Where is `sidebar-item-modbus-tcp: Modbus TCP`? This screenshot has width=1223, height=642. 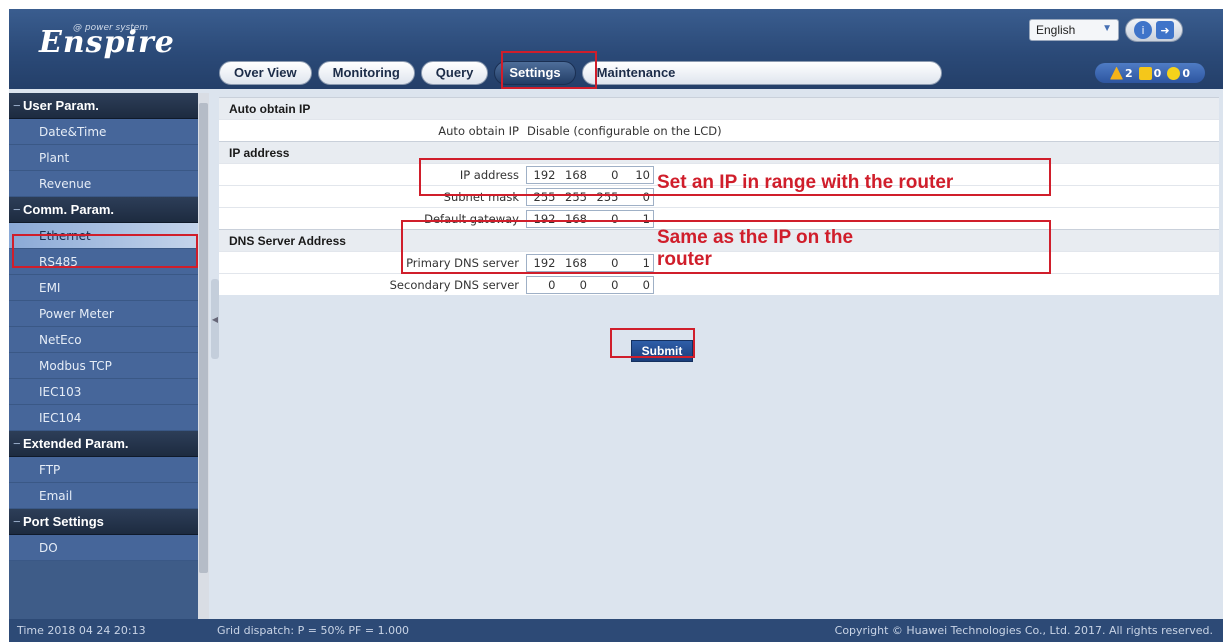
sidebar-item-modbus-tcp: Modbus TCP is located at coordinates (109, 366).